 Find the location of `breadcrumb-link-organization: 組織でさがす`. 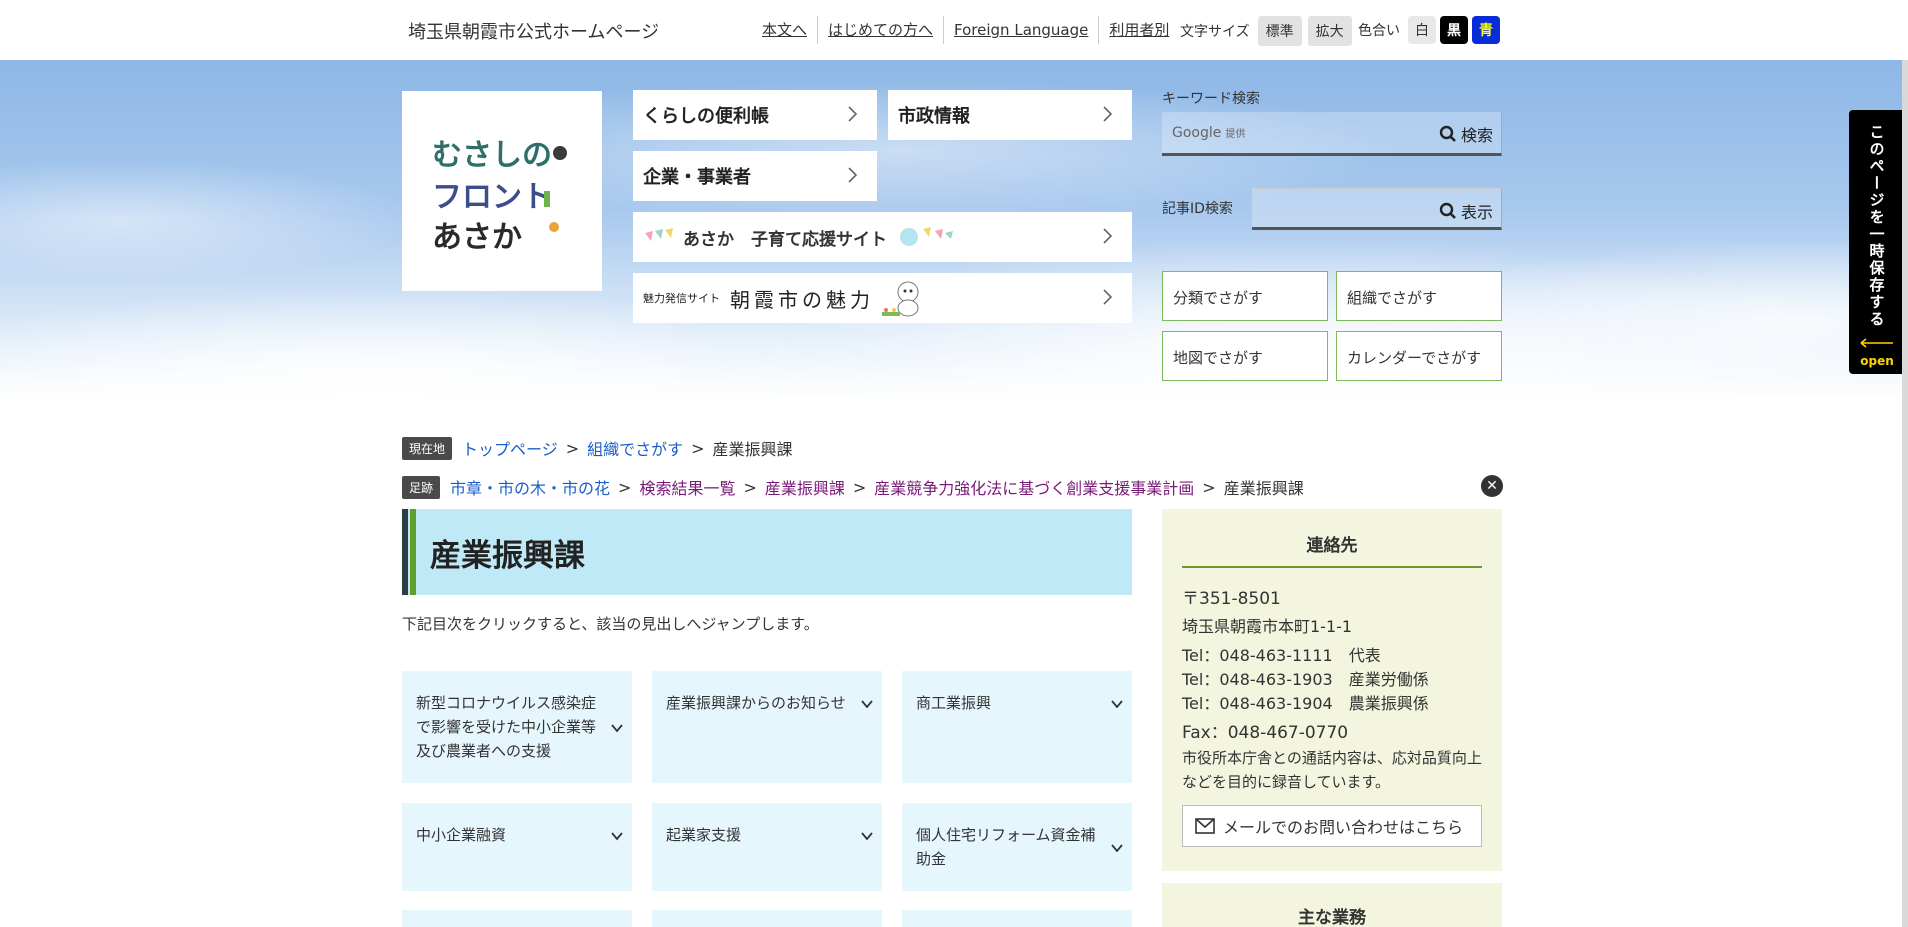

breadcrumb-link-organization: 組織でさがす is located at coordinates (635, 448).